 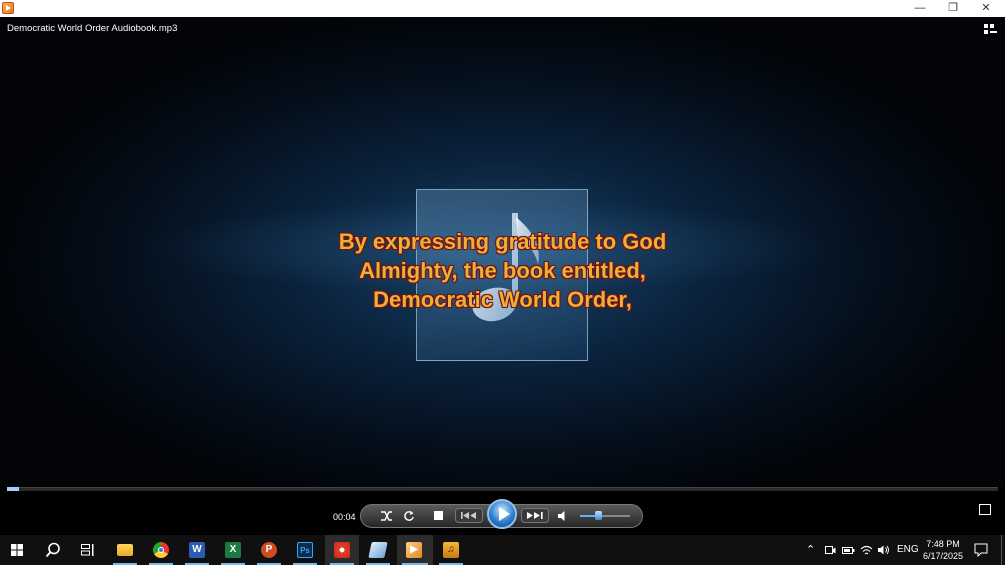 I want to click on search-button, so click(x=53, y=550).